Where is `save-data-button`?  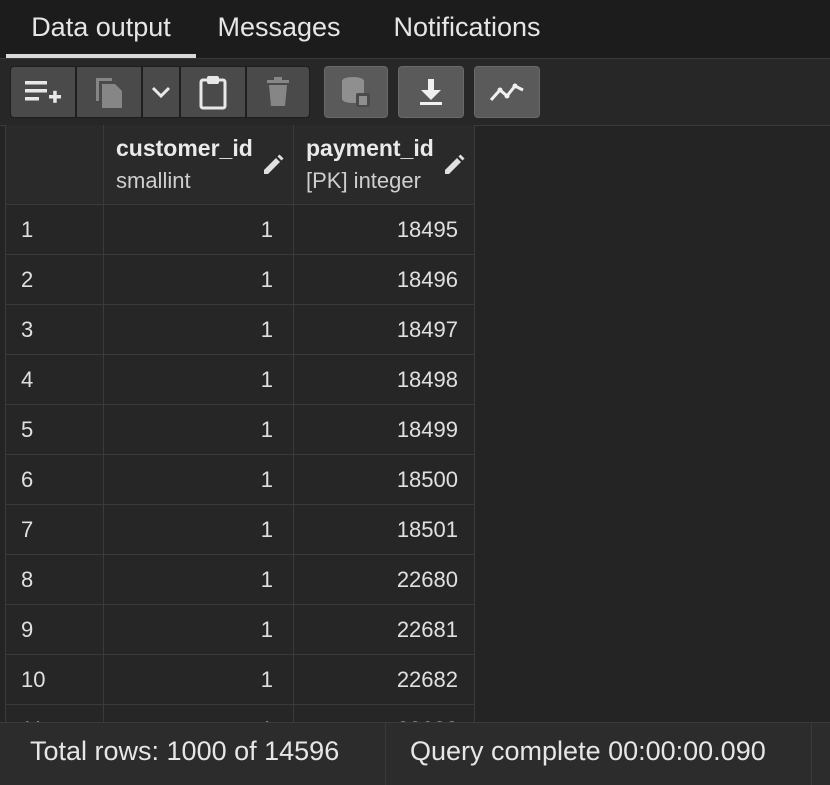 save-data-button is located at coordinates (356, 92).